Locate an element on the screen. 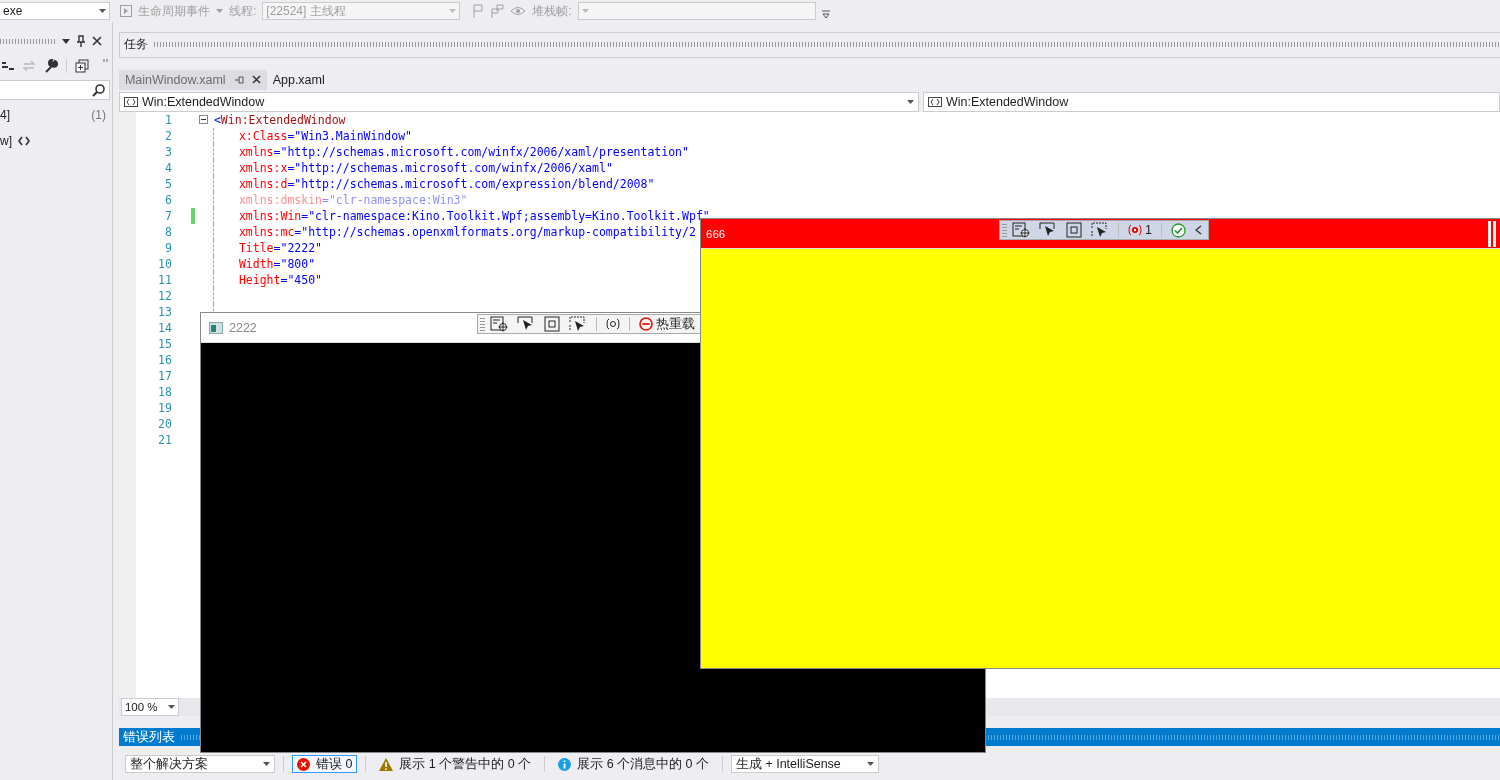 This screenshot has height=780, width=1500. line-number: 10 is located at coordinates (164, 263).